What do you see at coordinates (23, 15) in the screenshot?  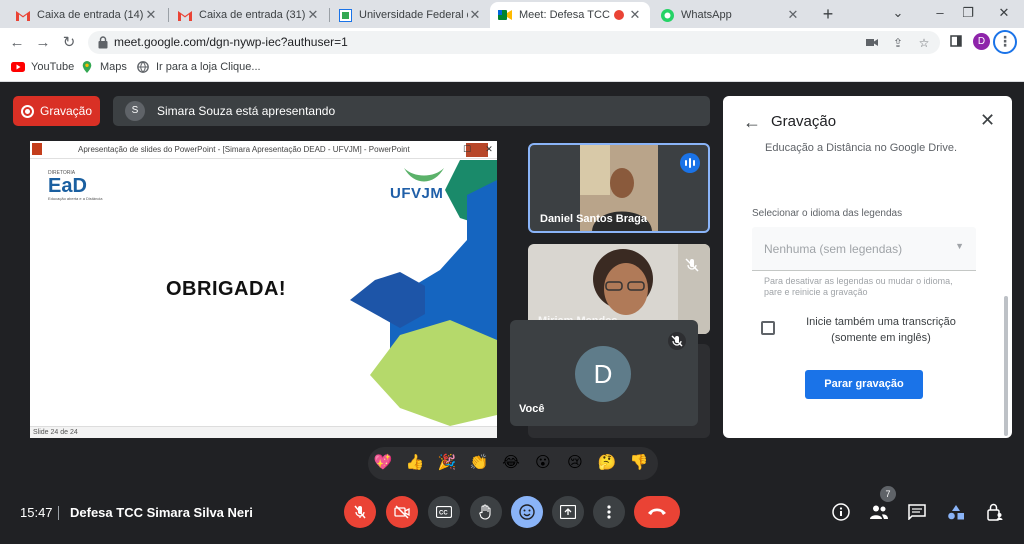 I see `gmail-icon` at bounding box center [23, 15].